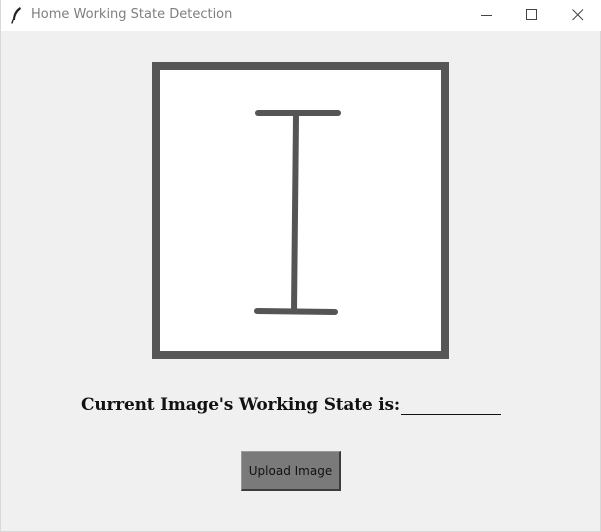 This screenshot has height=532, width=601. I want to click on maximize-button, so click(532, 15).